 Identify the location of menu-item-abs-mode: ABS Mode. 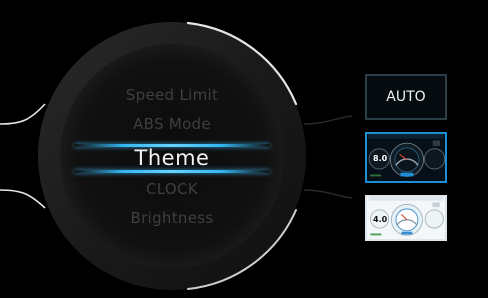
(172, 124).